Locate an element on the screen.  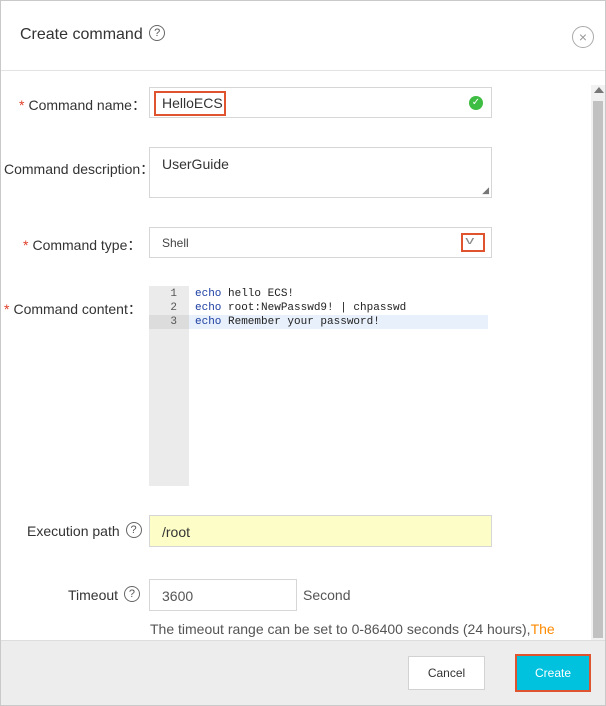
check-circle-icon: ✓ is located at coordinates (476, 103).